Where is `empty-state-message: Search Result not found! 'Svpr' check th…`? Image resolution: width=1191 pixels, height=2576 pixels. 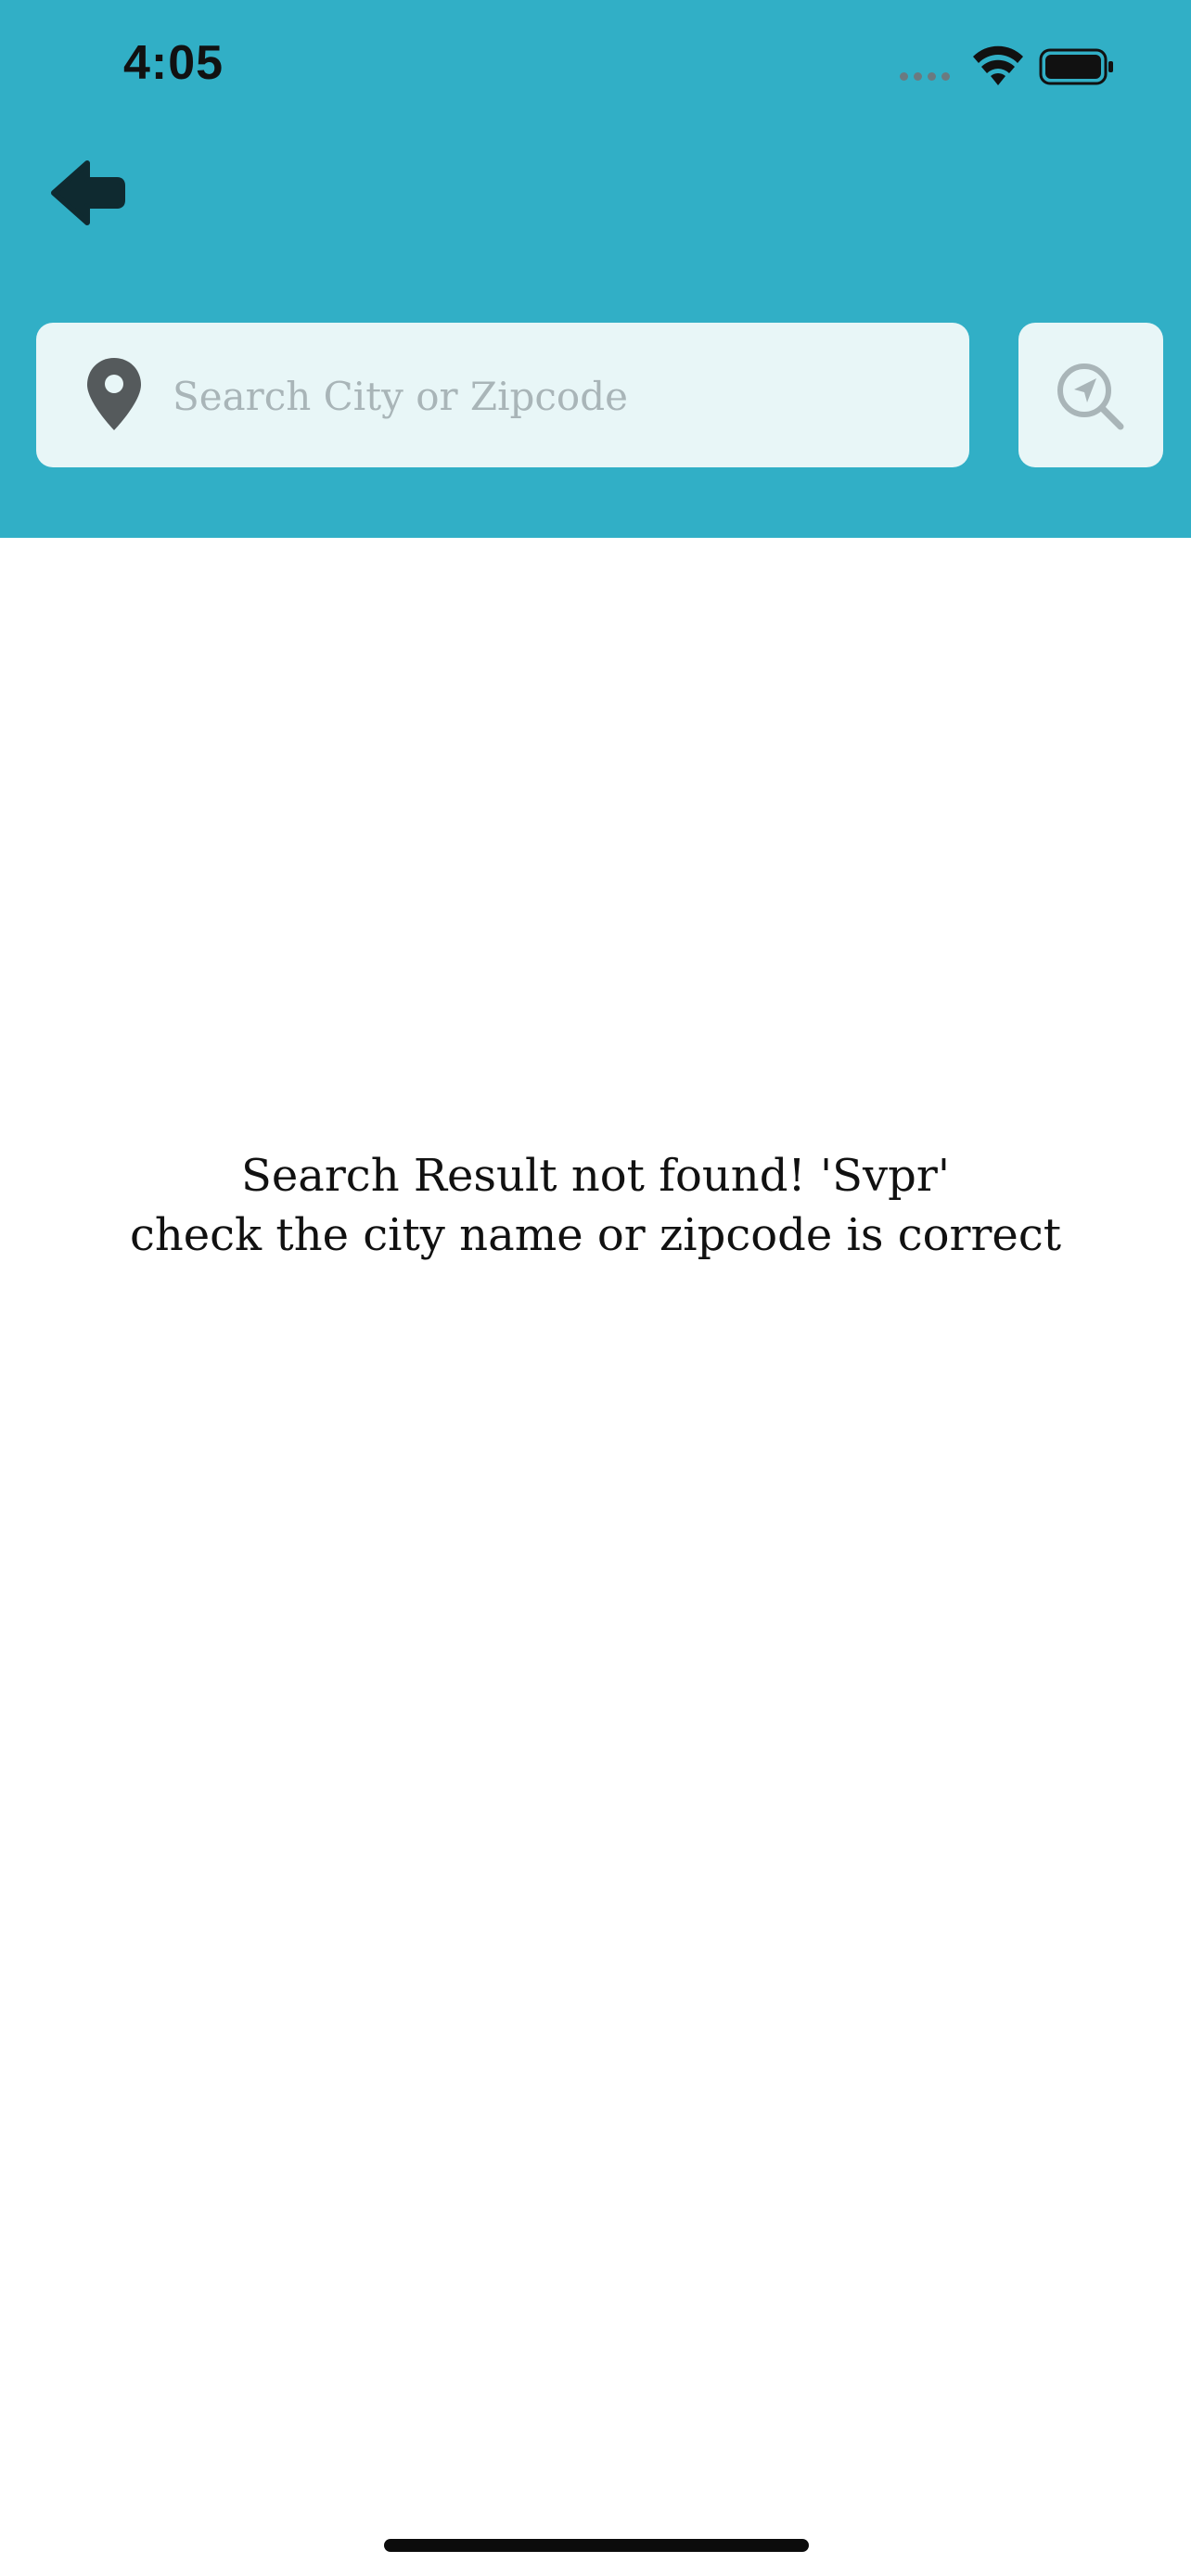
empty-state-message: Search Result not found! 'Svpr' check th… is located at coordinates (595, 1205).